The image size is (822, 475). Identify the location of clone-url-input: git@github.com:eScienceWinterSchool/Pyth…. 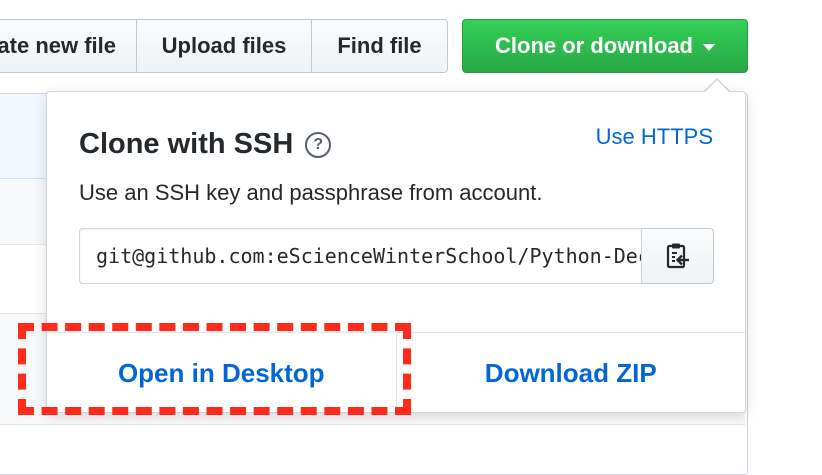
(360, 256).